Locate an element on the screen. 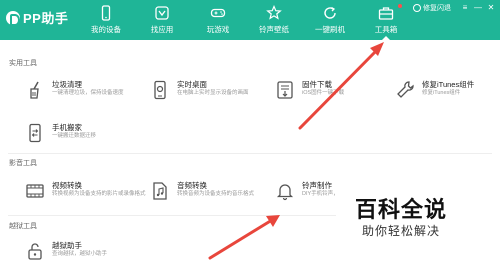  tool-desc: 修复iTunes组件 is located at coordinates (441, 93).